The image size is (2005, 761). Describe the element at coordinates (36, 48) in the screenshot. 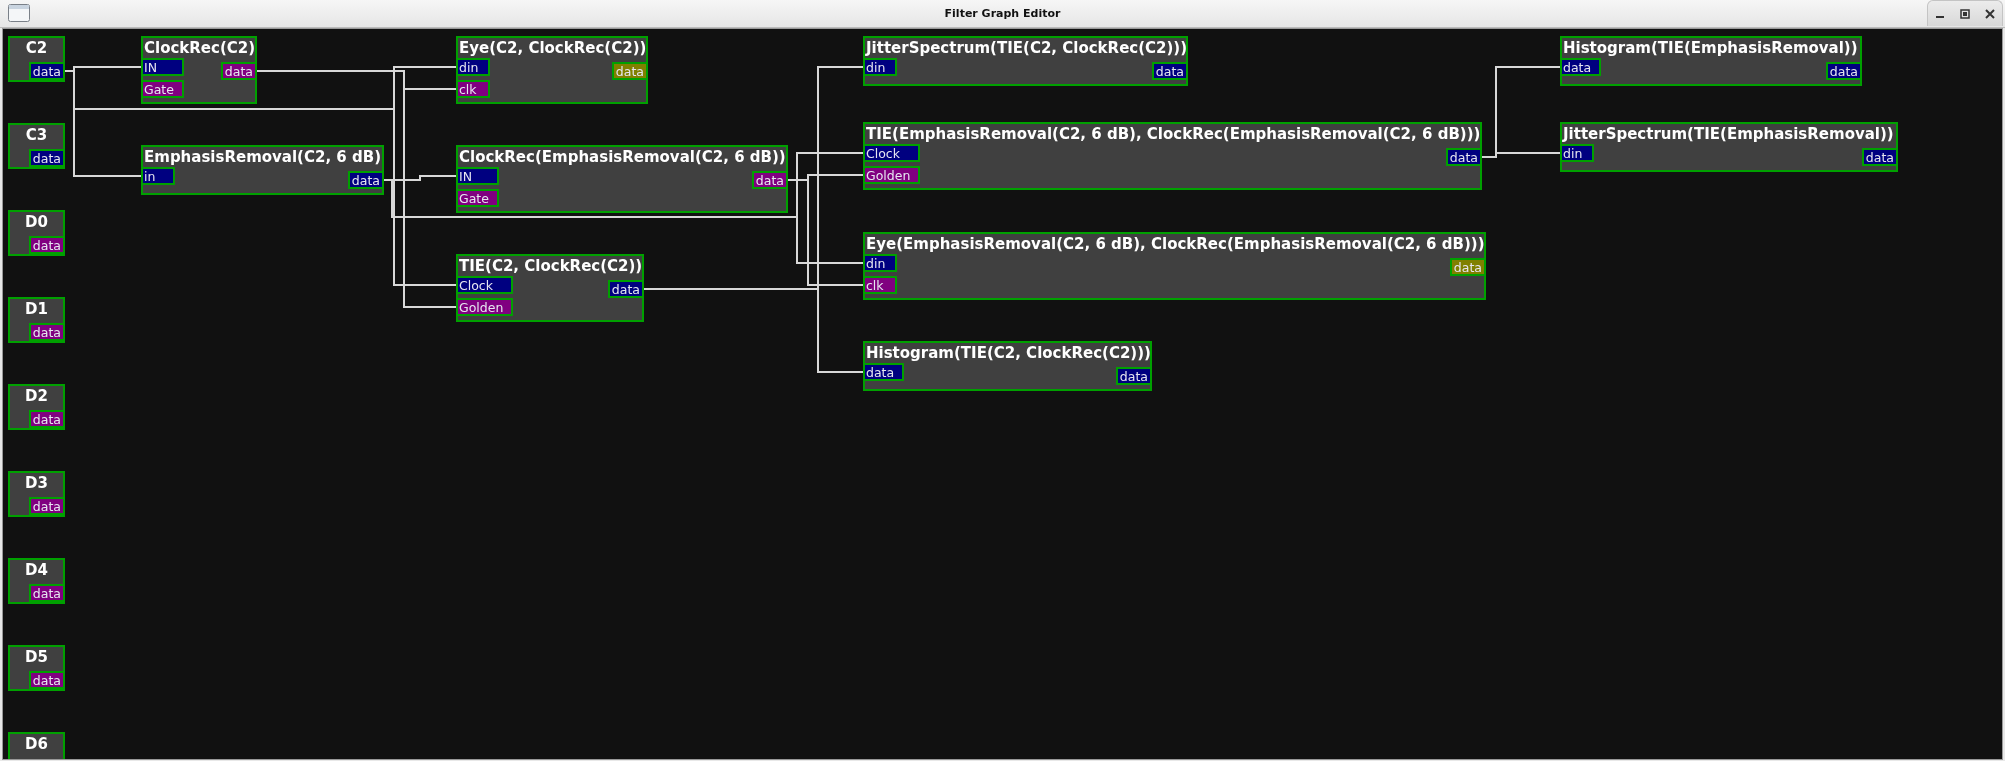

I see `node-title: C2` at that location.